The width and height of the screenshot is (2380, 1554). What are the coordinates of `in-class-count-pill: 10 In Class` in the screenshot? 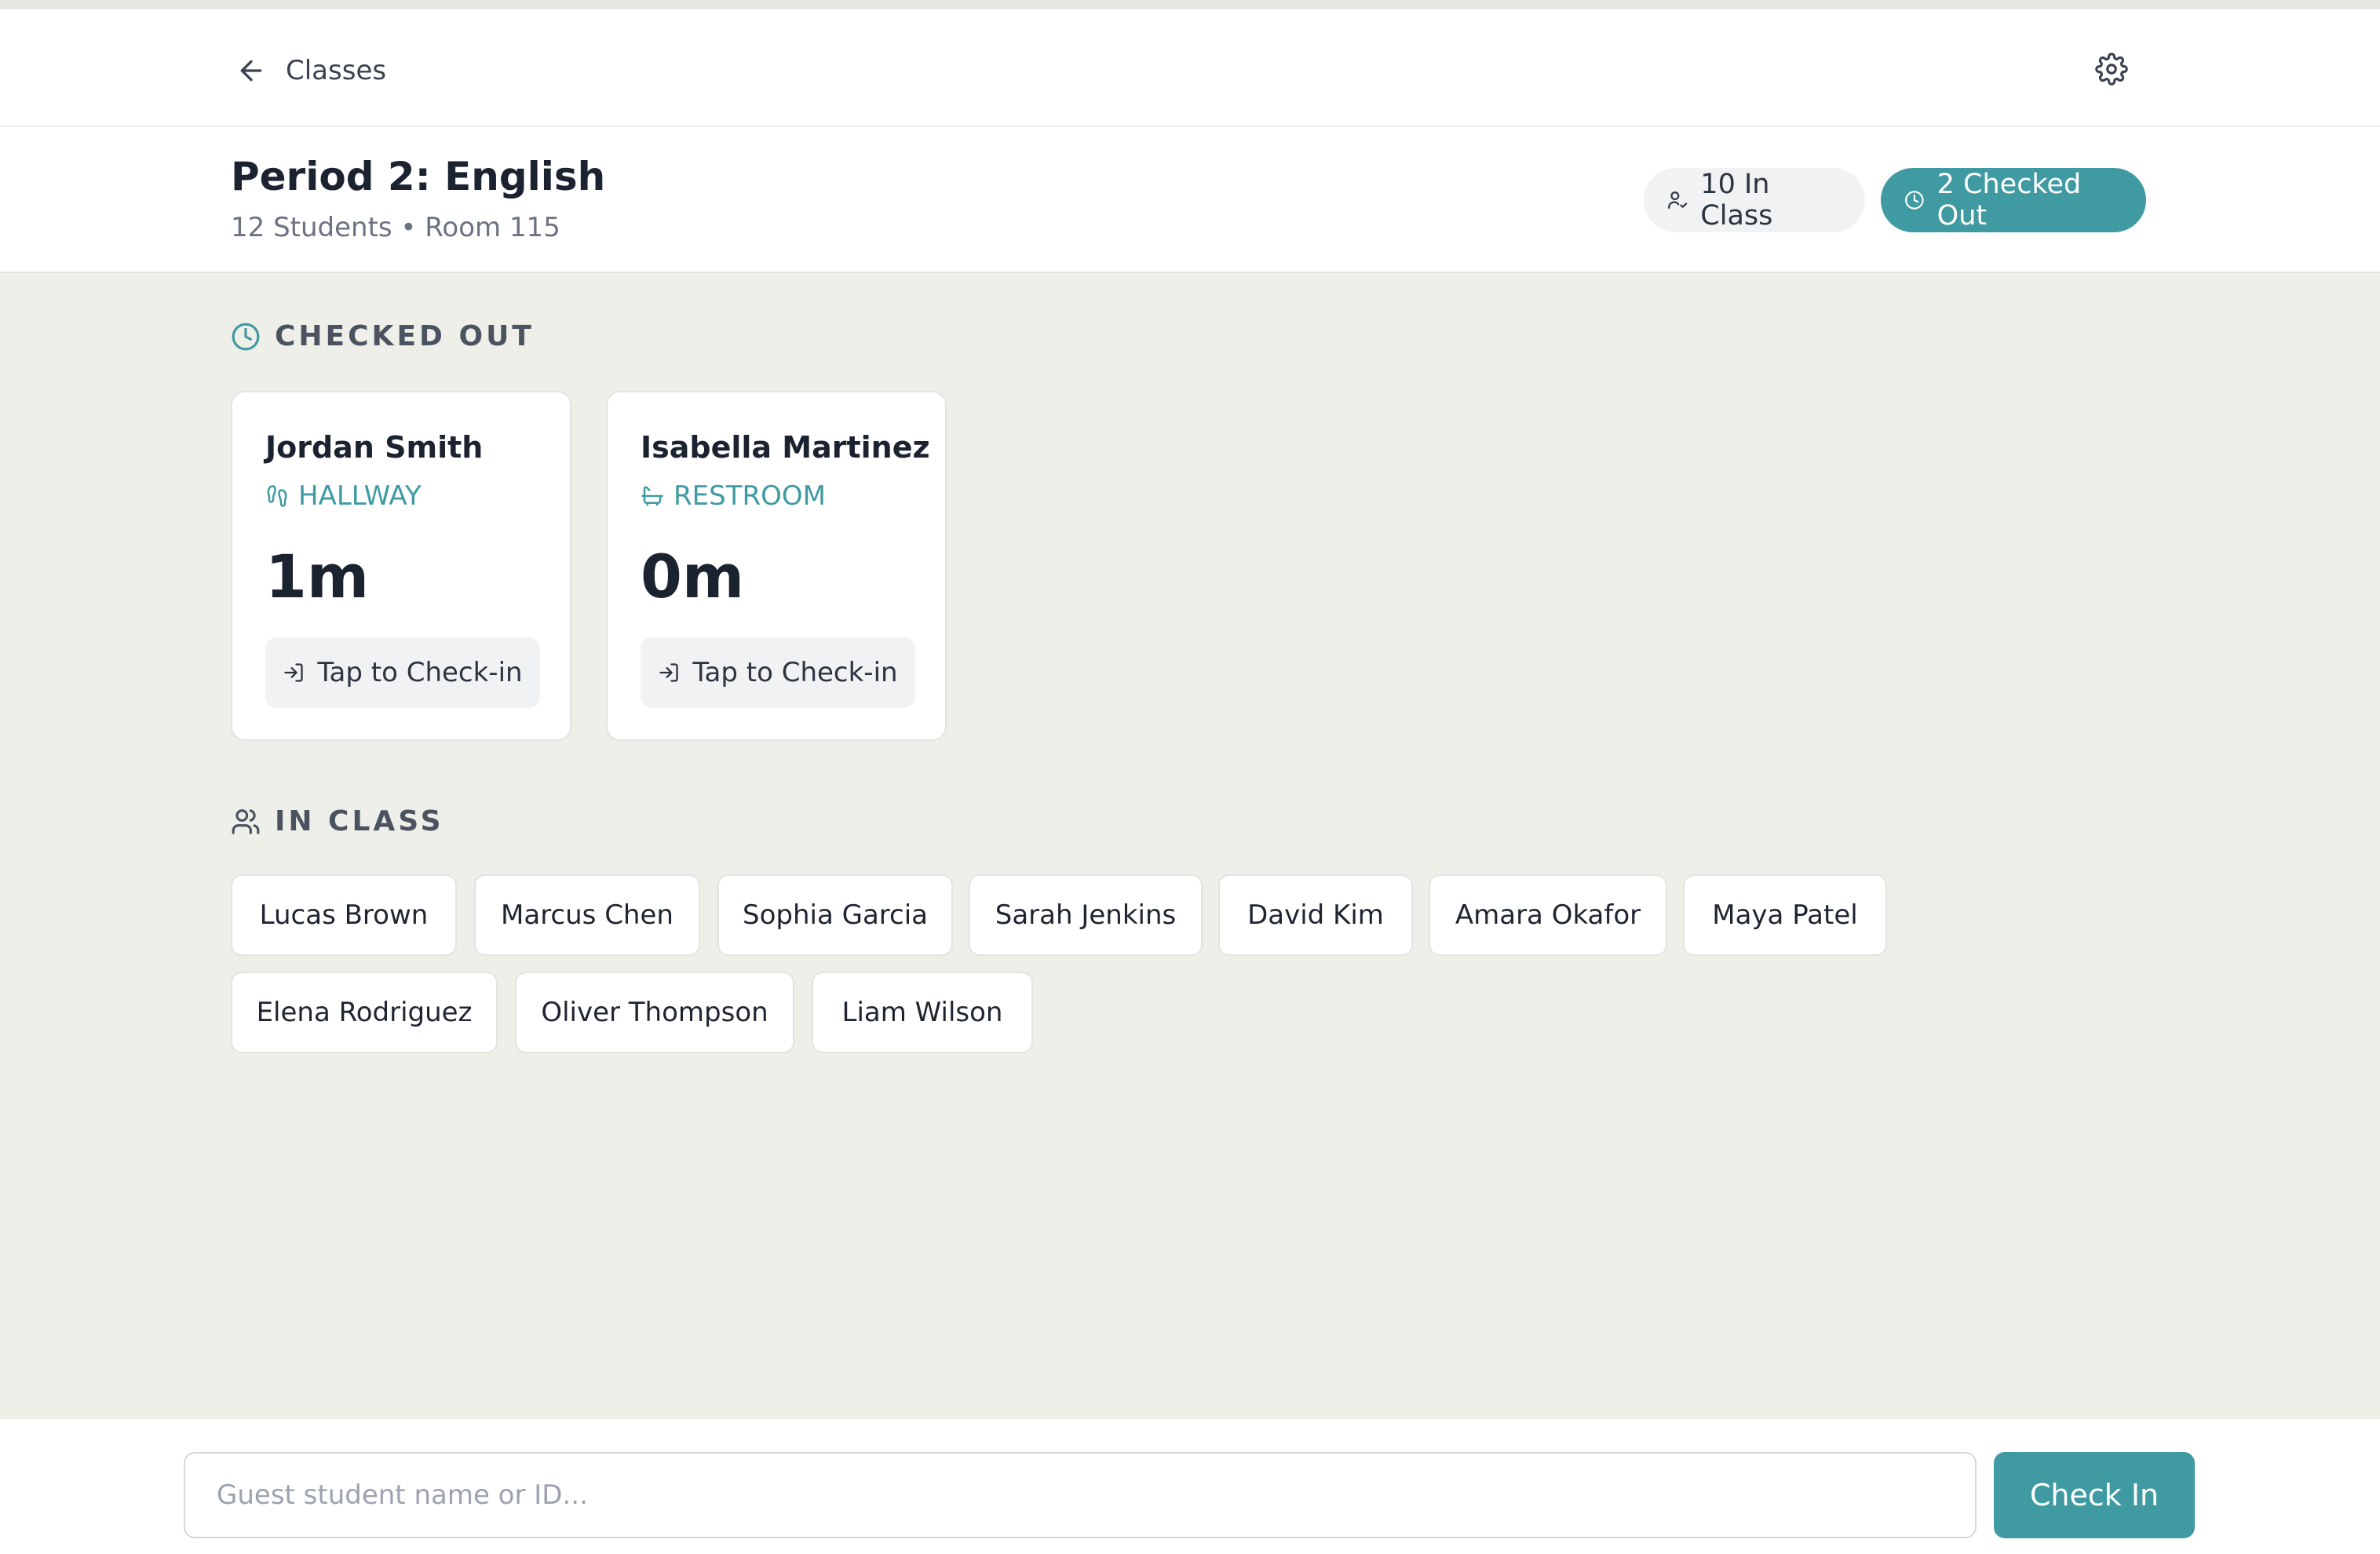 It's located at (1754, 200).